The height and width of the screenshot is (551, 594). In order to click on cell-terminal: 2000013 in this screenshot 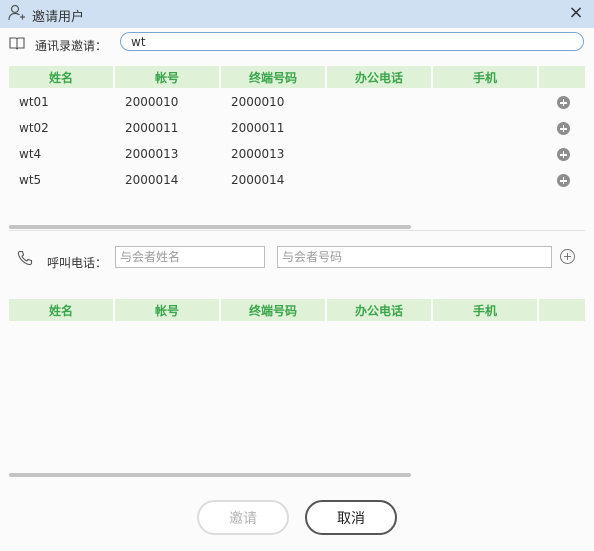, I will do `click(258, 154)`.